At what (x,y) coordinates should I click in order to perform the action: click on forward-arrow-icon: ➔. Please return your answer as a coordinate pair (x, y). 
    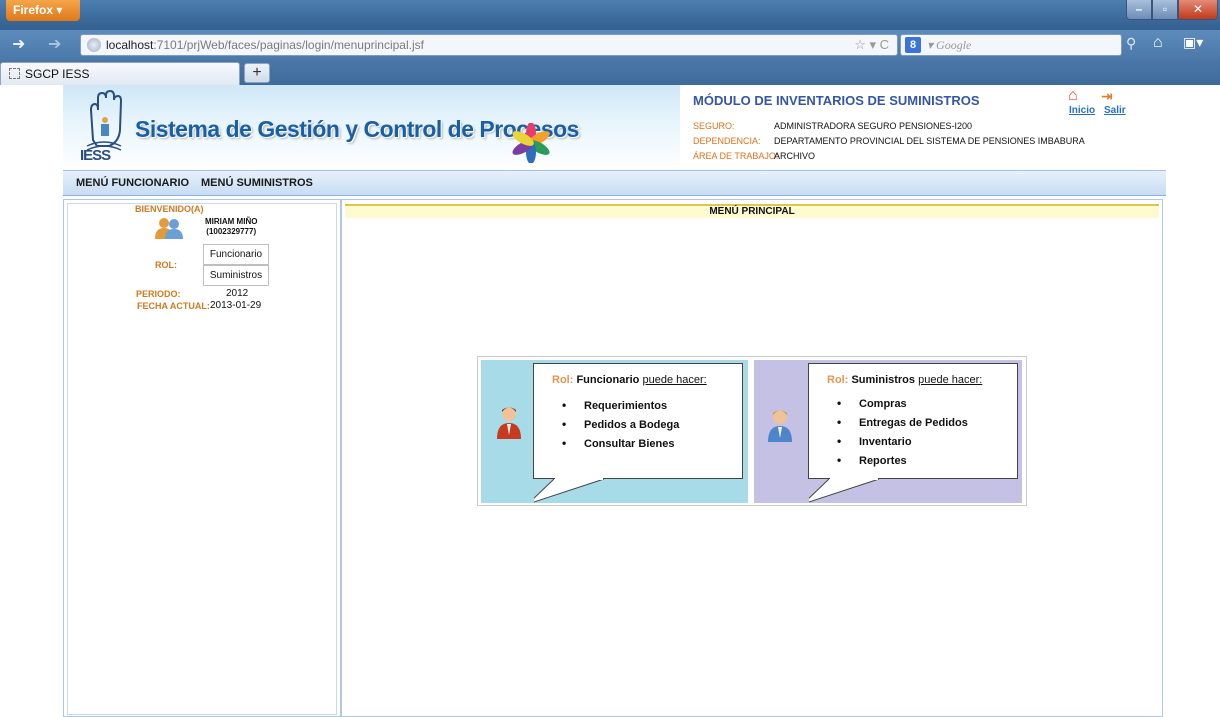
    Looking at the image, I should click on (54, 45).